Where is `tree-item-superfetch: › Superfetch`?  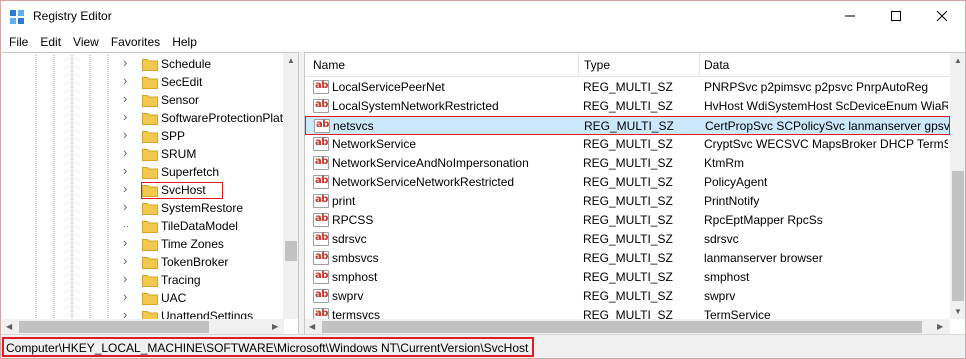
tree-item-superfetch: › Superfetch is located at coordinates (143, 172).